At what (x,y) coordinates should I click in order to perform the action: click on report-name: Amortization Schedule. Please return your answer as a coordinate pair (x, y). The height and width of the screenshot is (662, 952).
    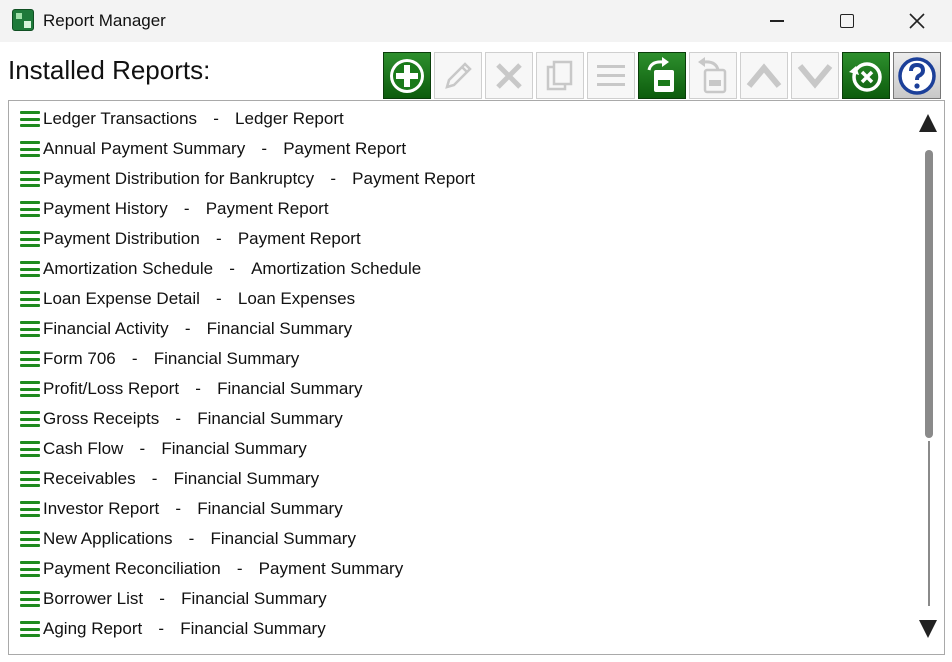
    Looking at the image, I should click on (128, 268).